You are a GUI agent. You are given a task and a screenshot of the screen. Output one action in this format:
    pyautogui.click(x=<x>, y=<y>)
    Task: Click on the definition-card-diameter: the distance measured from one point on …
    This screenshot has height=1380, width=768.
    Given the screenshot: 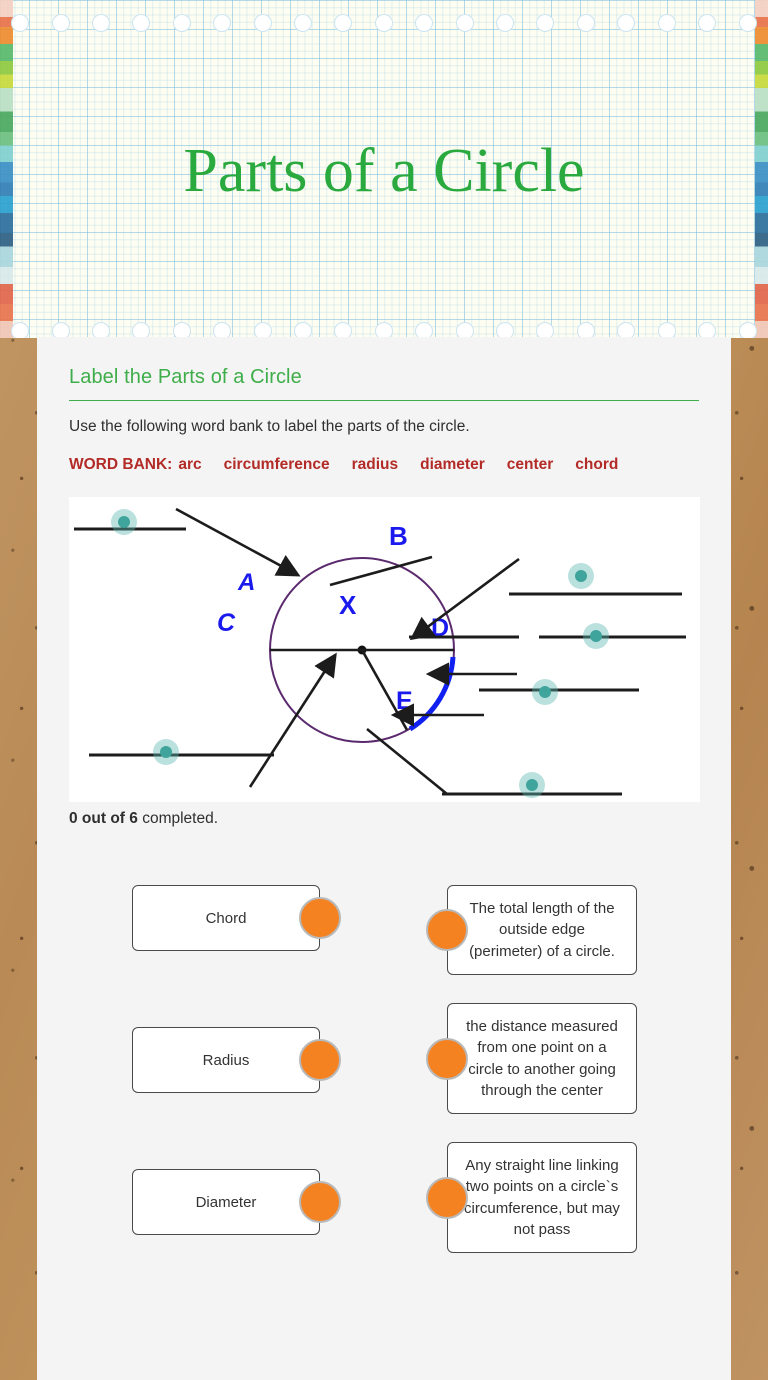 What is the action you would take?
    pyautogui.click(x=531, y=1059)
    